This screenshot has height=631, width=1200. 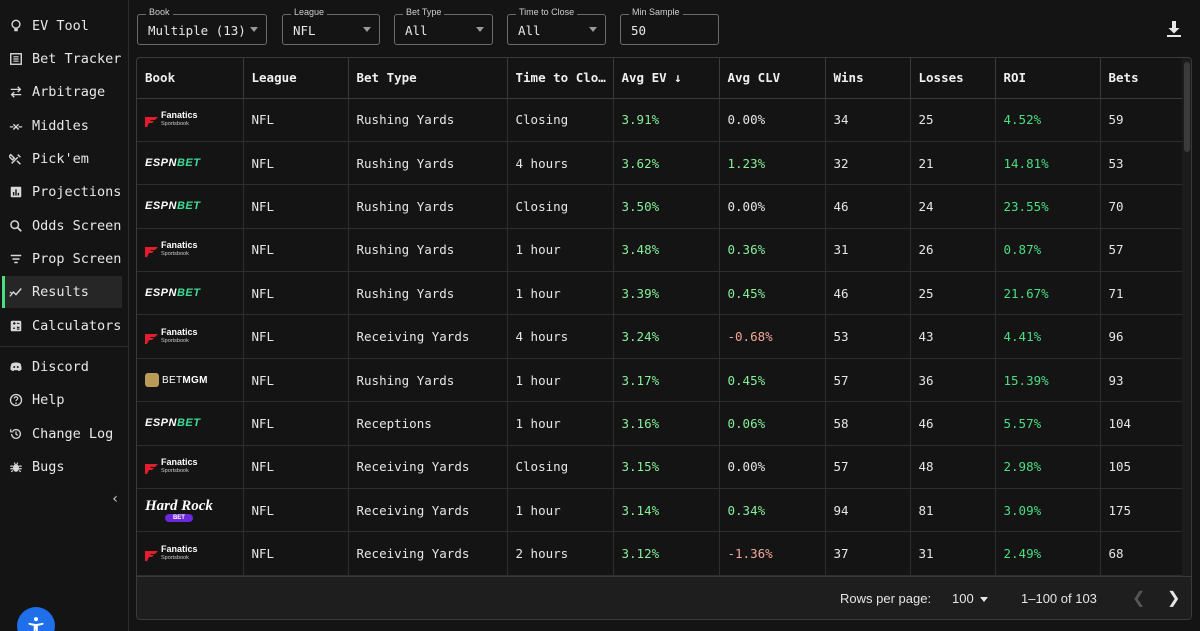 What do you see at coordinates (73, 434) in the screenshot?
I see `sidebar-item-label: Change Log` at bounding box center [73, 434].